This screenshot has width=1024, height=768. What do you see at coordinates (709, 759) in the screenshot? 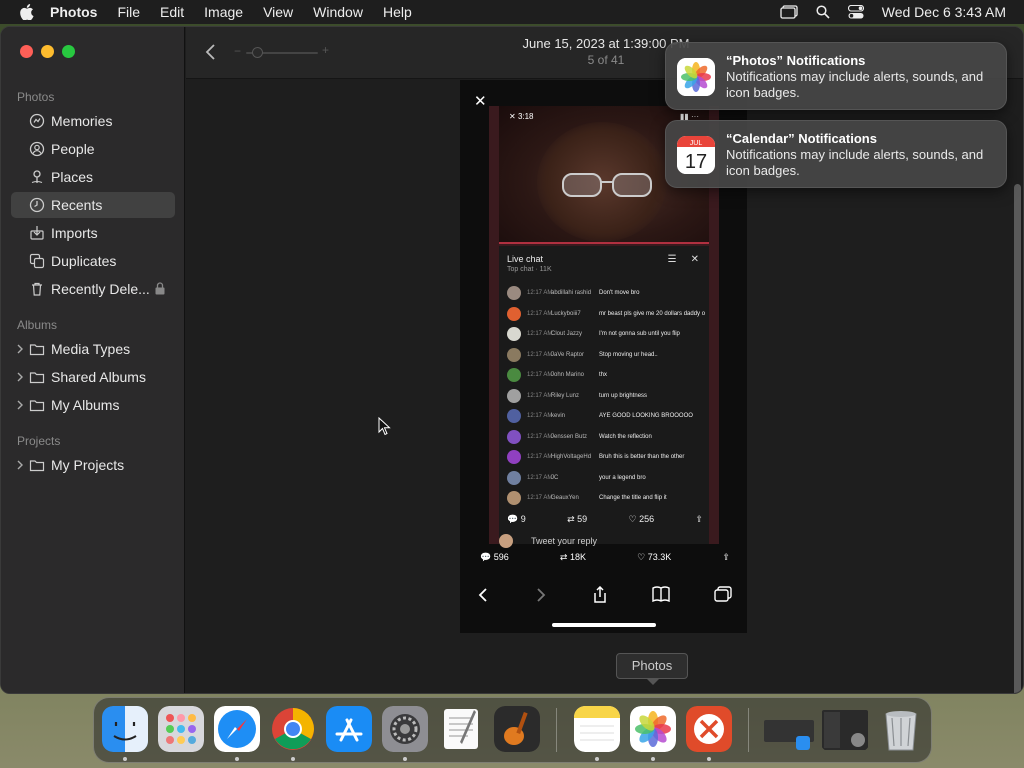
I see `remote-running-dot` at bounding box center [709, 759].